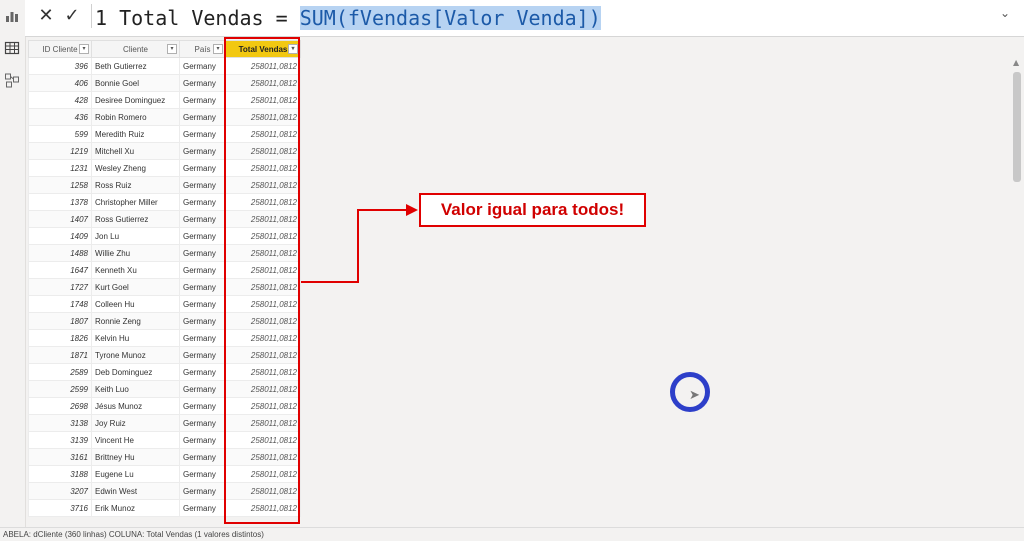 The height and width of the screenshot is (541, 1024). I want to click on column-header-pais: País ▾, so click(202, 49).